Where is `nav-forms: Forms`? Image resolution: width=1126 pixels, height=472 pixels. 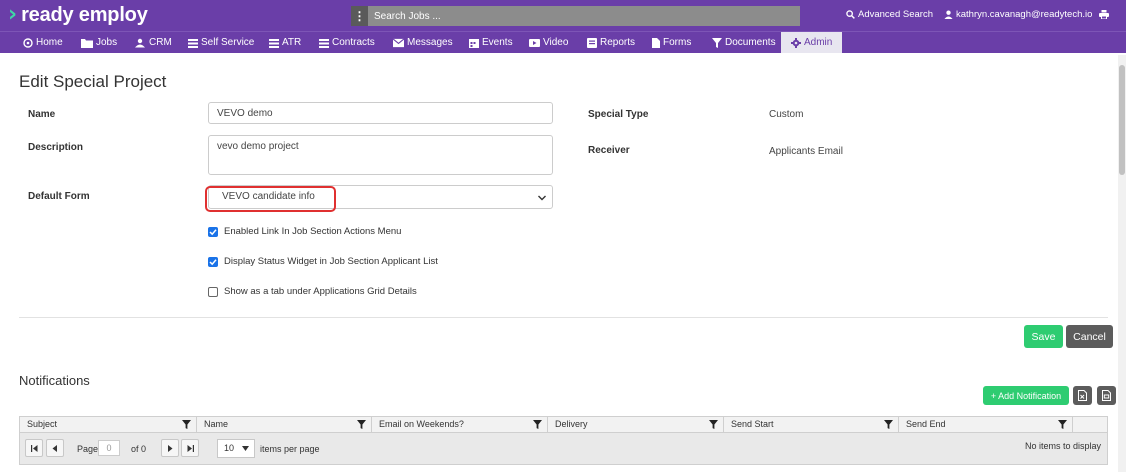
nav-forms: Forms is located at coordinates (671, 42).